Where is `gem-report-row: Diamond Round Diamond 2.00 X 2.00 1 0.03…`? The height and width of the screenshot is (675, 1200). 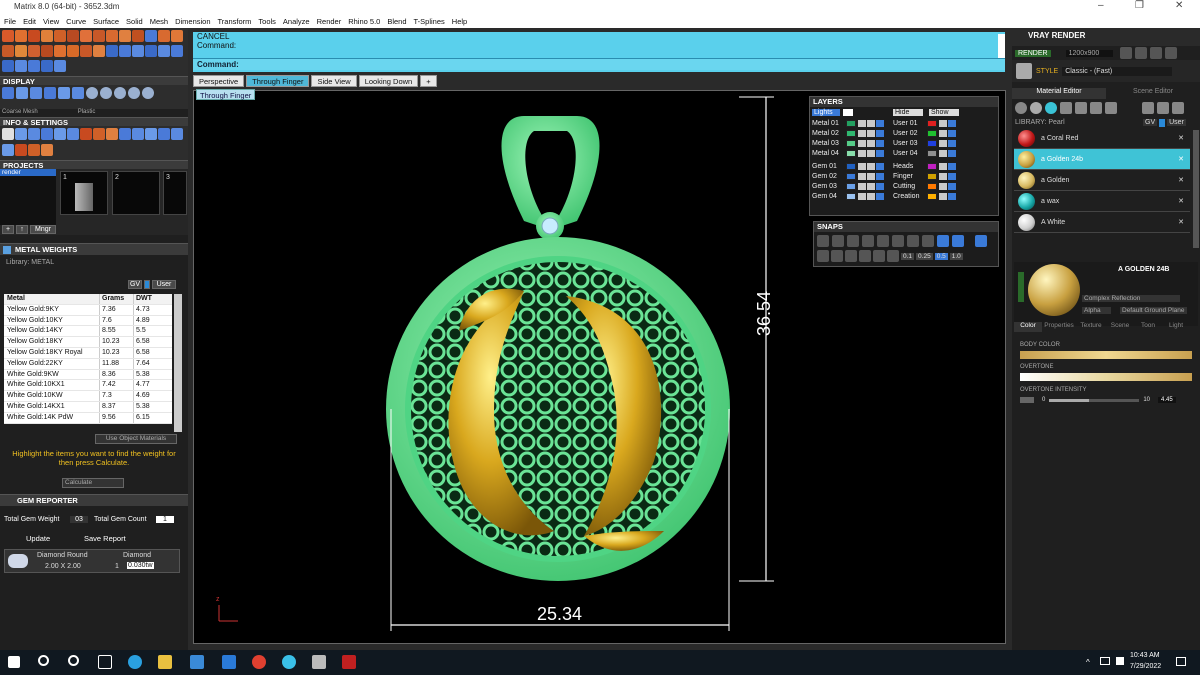
gem-report-row: Diamond Round Diamond 2.00 X 2.00 1 0.03… is located at coordinates (92, 561).